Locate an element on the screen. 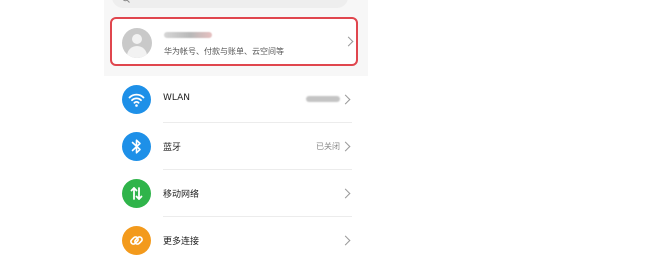 This screenshot has height=260, width=650. link-icon is located at coordinates (136, 240).